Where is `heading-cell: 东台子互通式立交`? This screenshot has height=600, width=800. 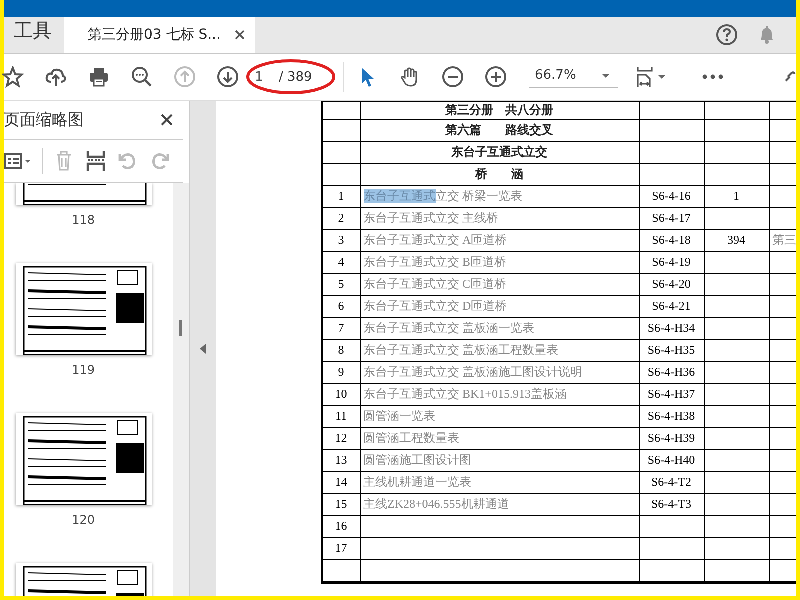 heading-cell: 东台子互通式立交 is located at coordinates (499, 153).